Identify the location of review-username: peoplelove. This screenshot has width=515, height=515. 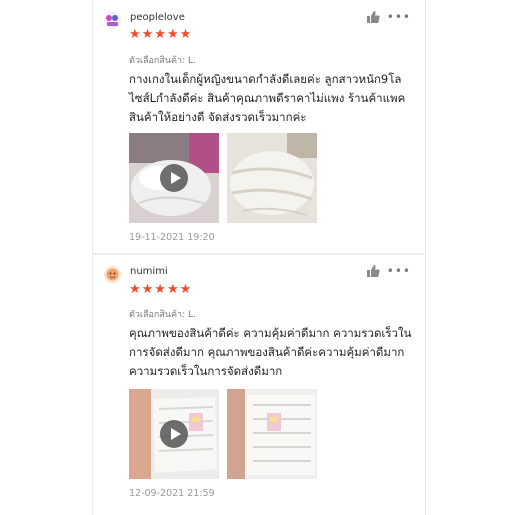
(157, 17).